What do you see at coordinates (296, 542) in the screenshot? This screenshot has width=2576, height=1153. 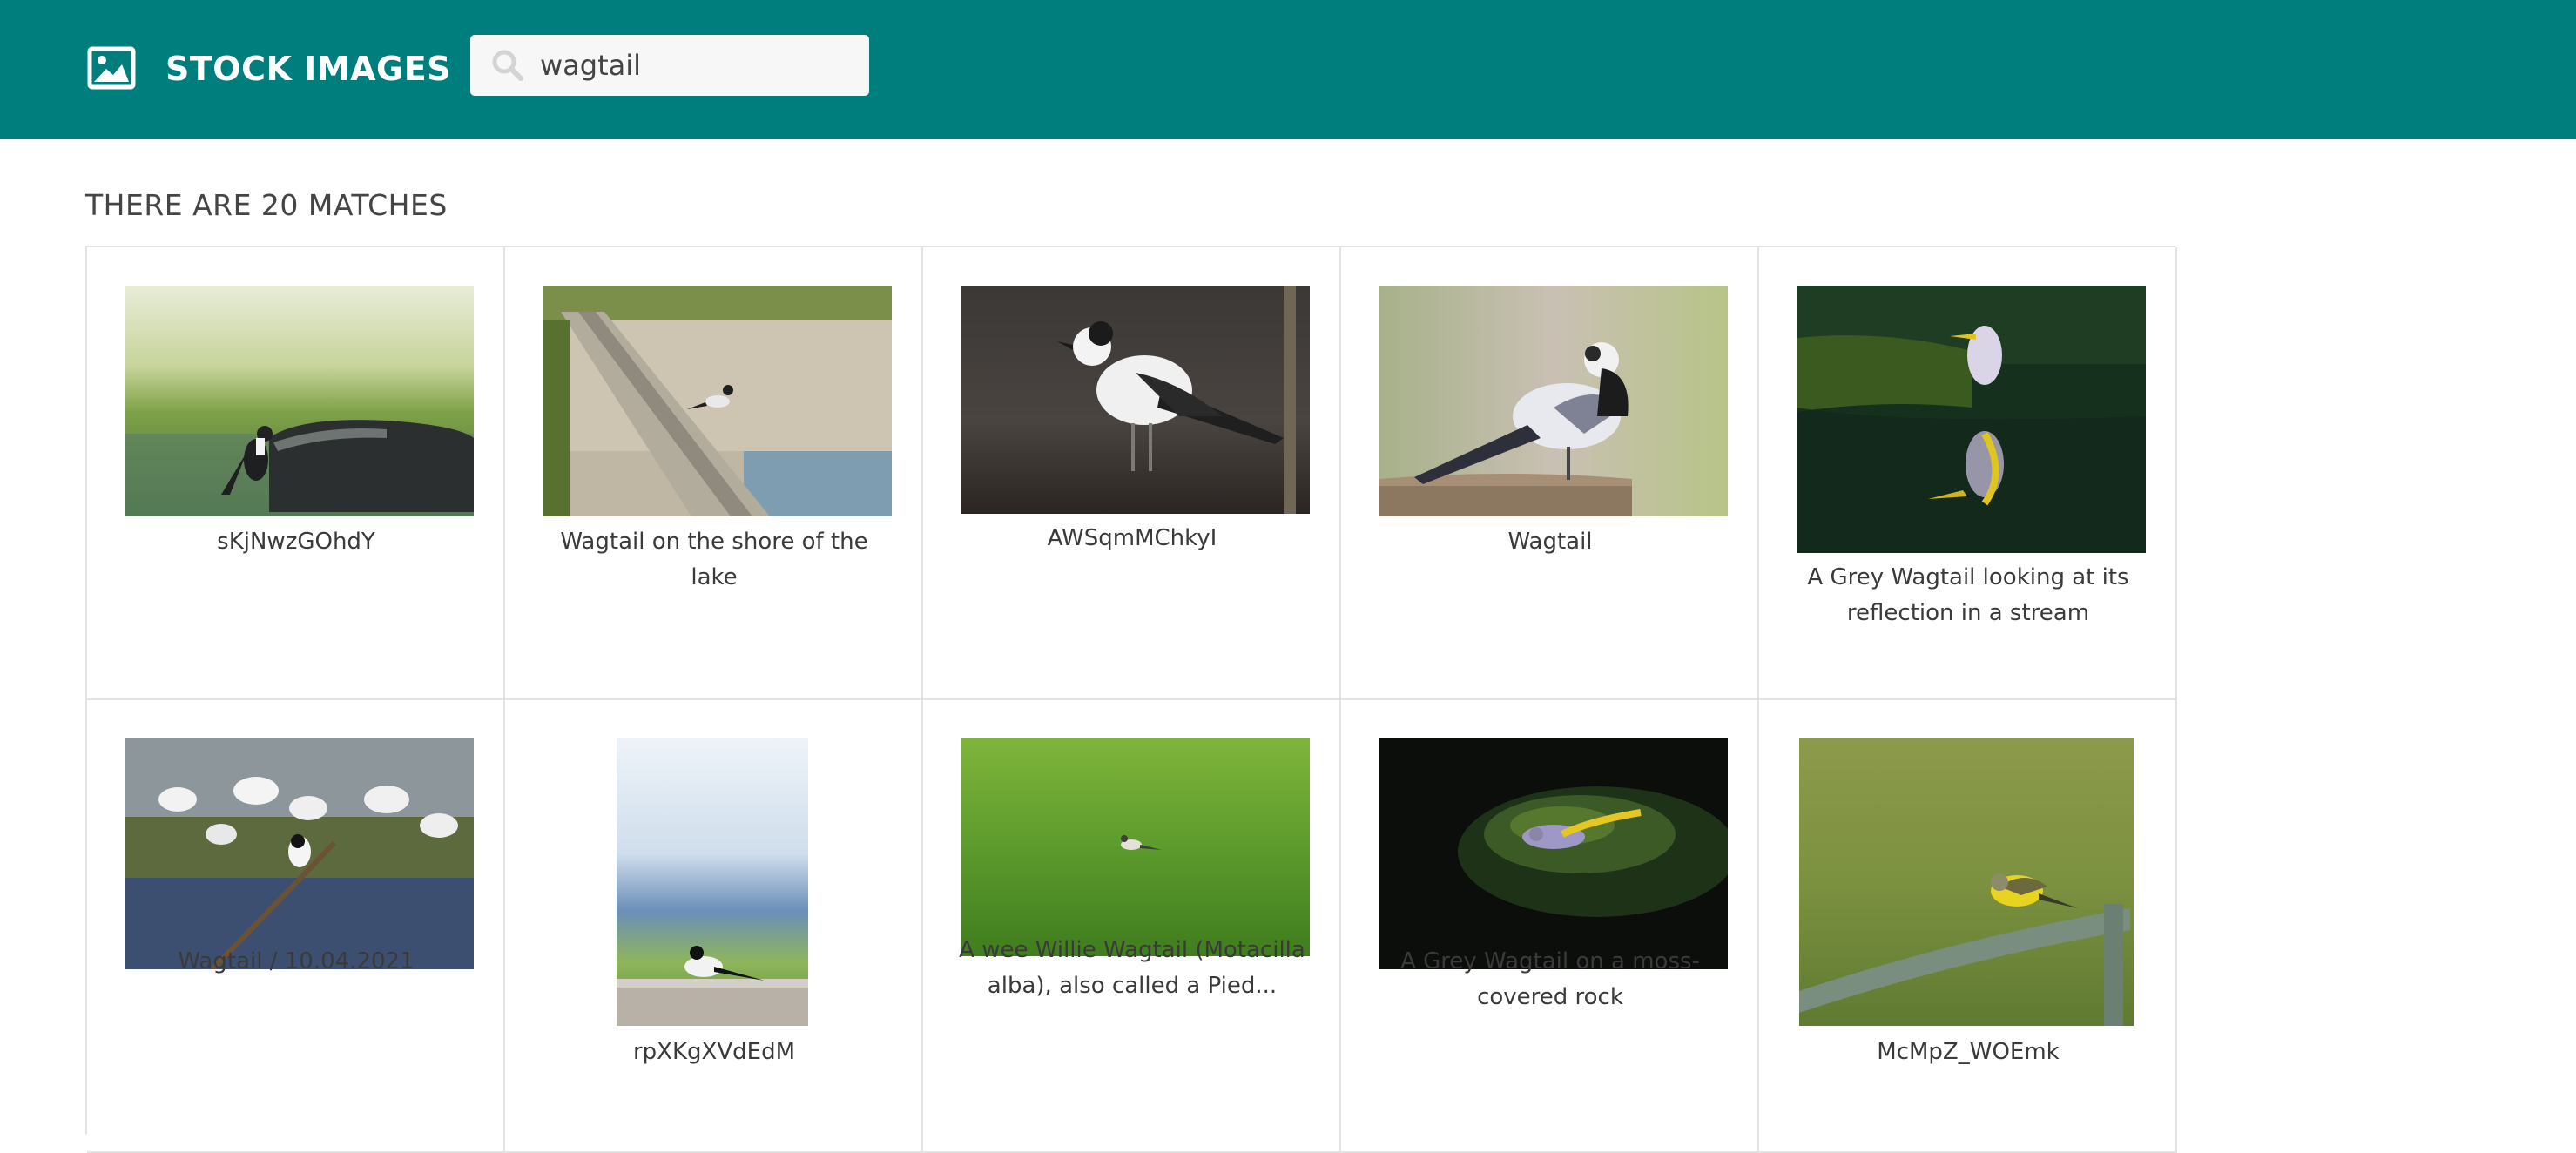 I see `result-caption: sKjNwzGOhdY` at bounding box center [296, 542].